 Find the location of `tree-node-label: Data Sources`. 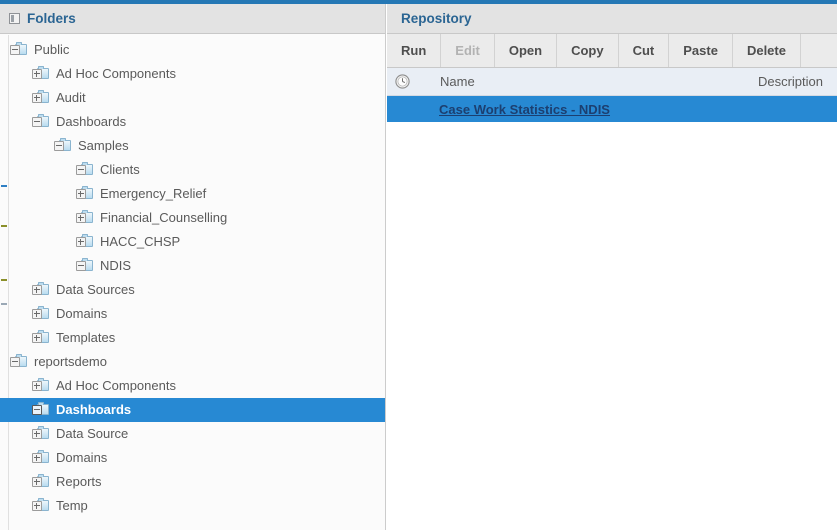

tree-node-label: Data Sources is located at coordinates (95, 289).